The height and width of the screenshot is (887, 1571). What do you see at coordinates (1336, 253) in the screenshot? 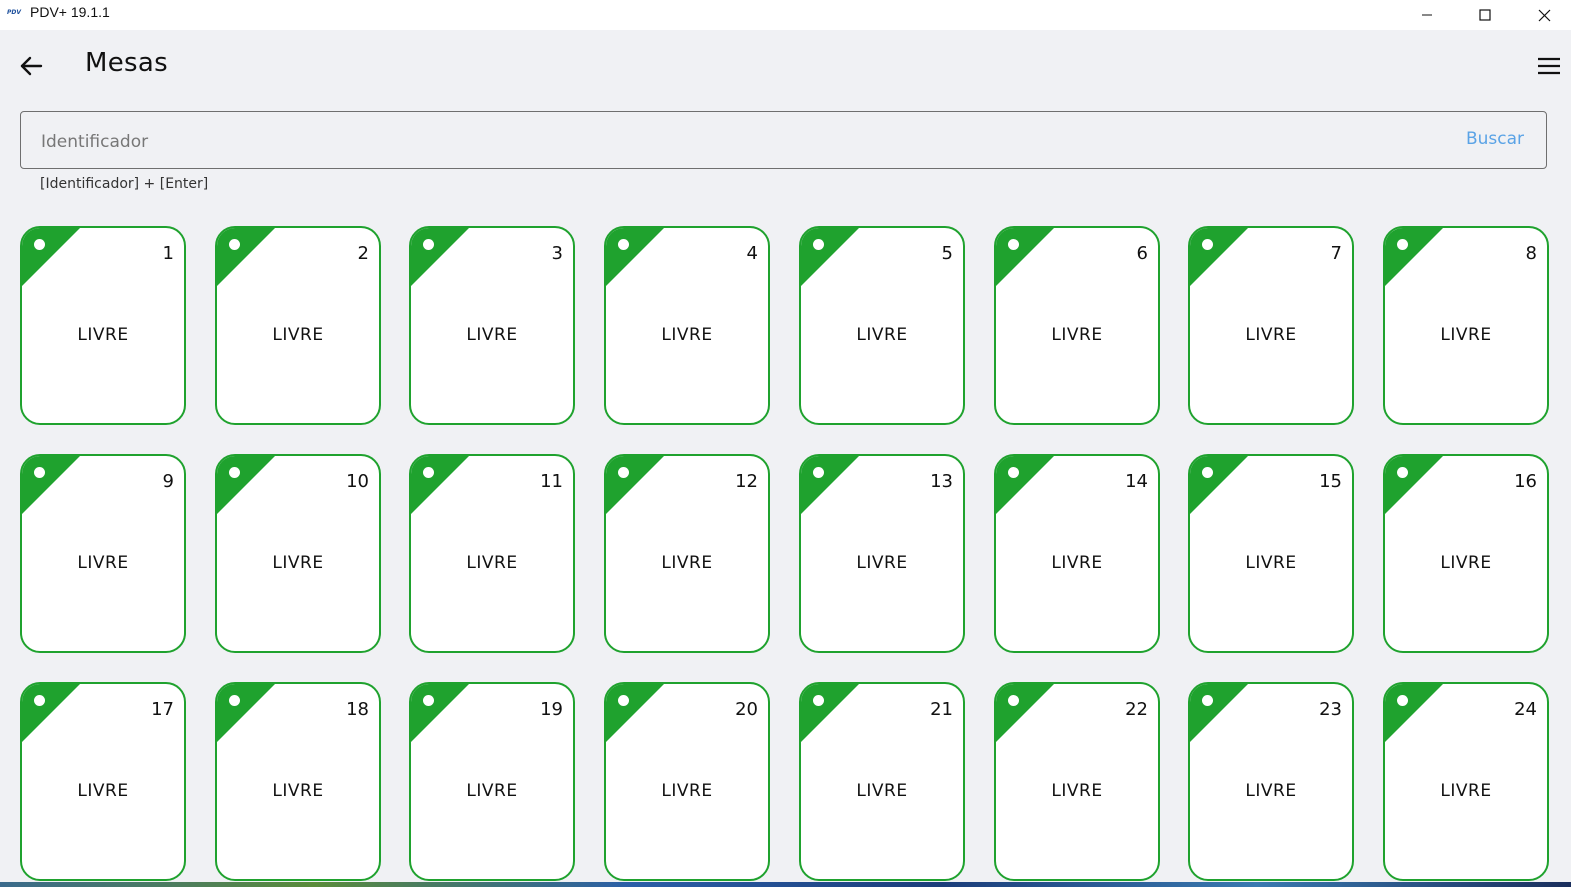
I see `table-number: 7` at bounding box center [1336, 253].